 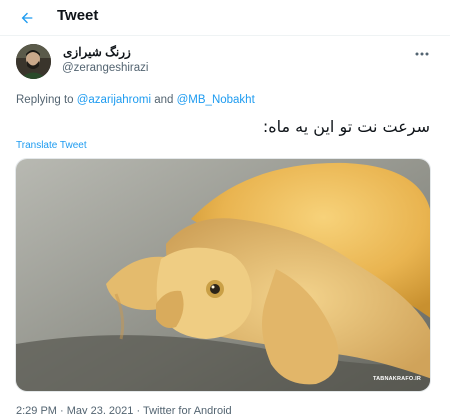 I want to click on mention-azarijahromi: @azarijahromi, so click(x=114, y=100).